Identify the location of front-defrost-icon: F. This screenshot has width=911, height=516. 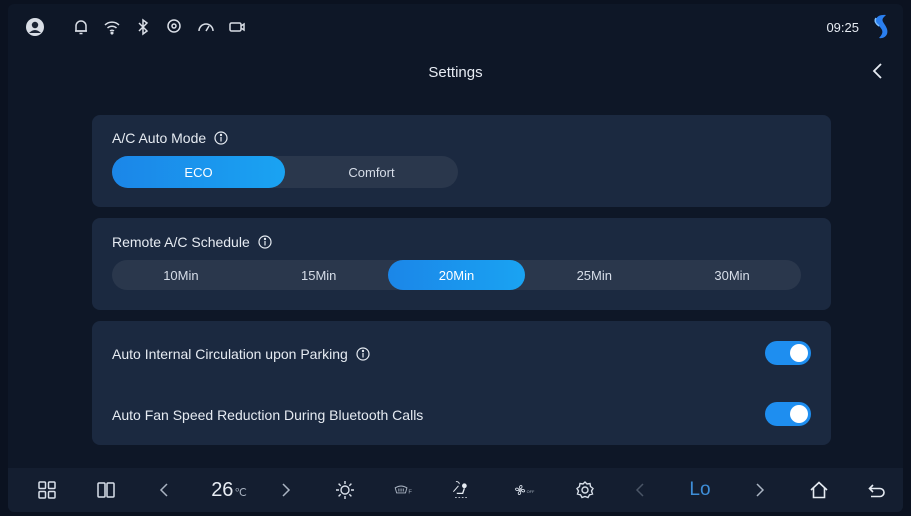
(404, 490).